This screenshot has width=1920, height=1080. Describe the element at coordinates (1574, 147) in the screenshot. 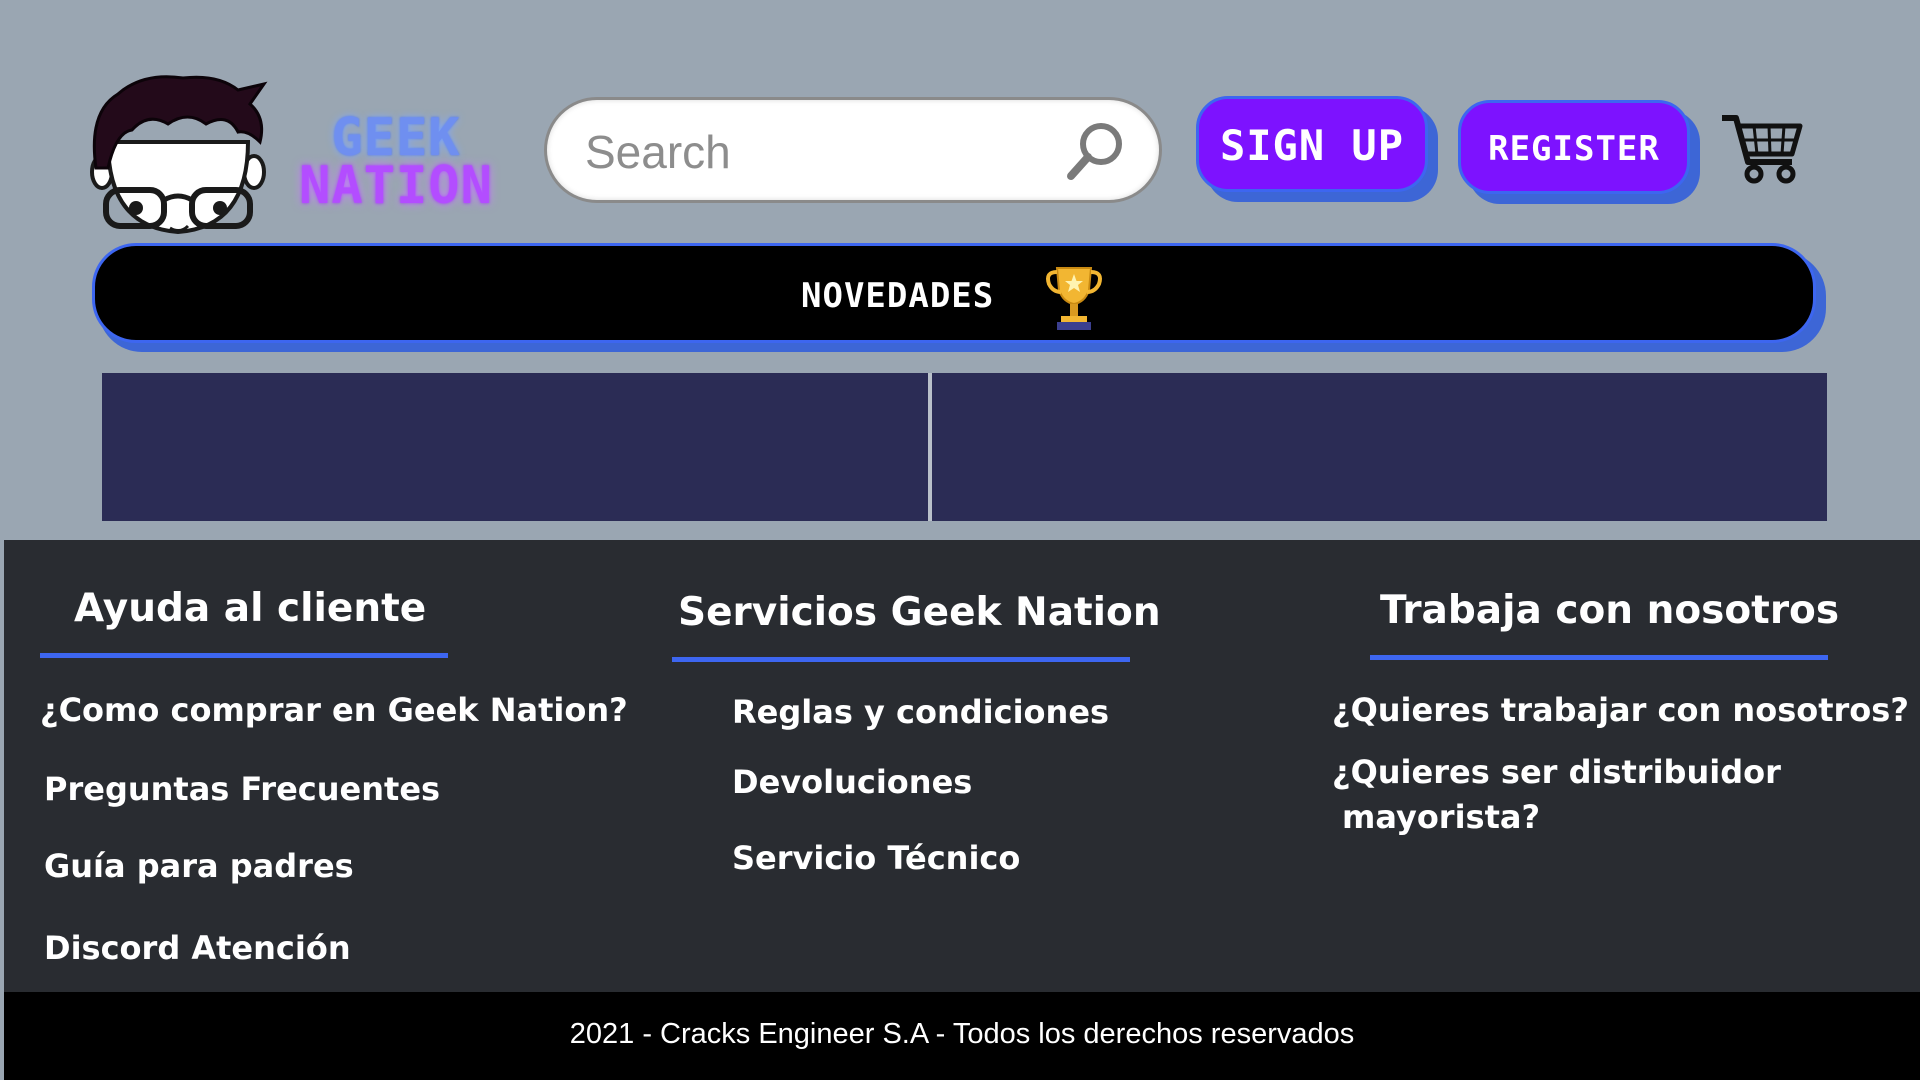

I see `register-button: REGISTER` at that location.